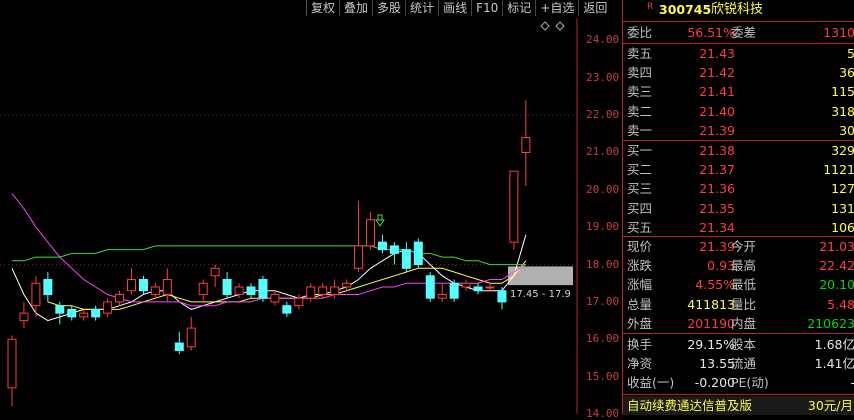  What do you see at coordinates (603, 227) in the screenshot?
I see `y-tick-label: 19.00` at bounding box center [603, 227].